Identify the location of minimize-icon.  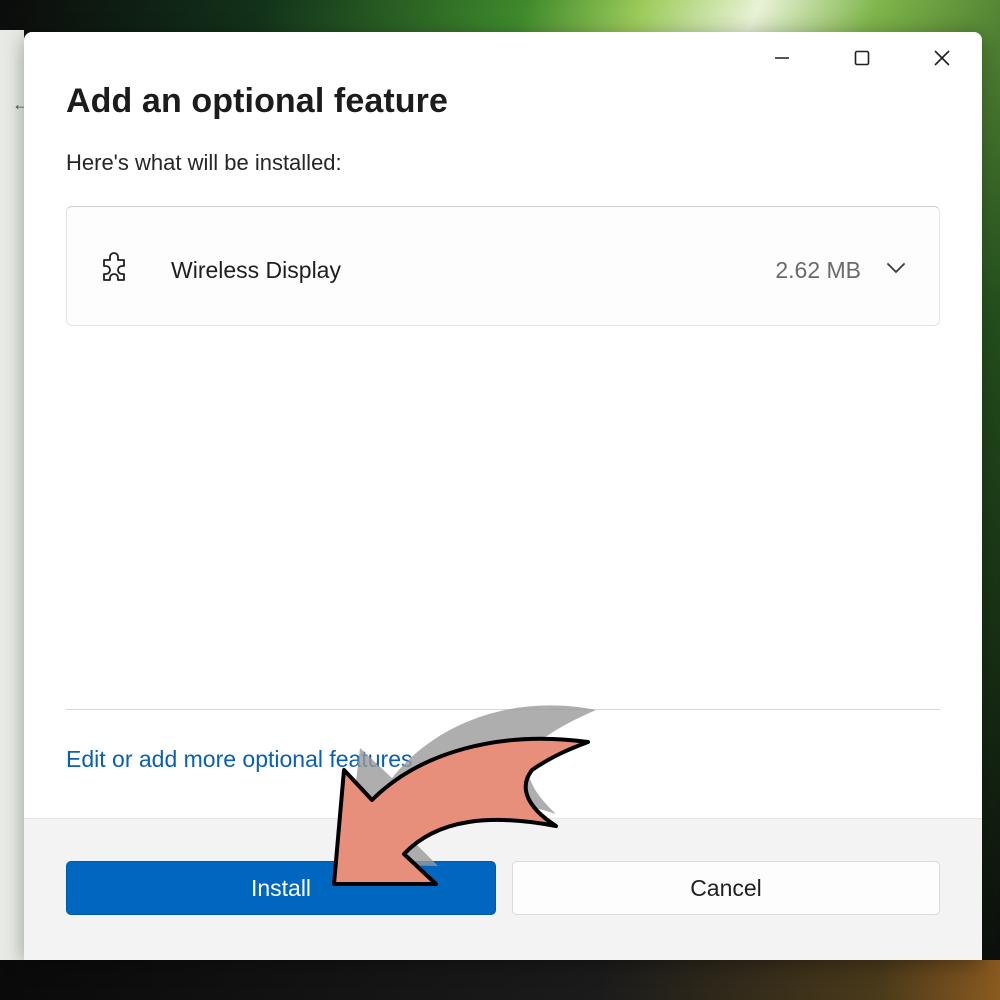
(782, 58).